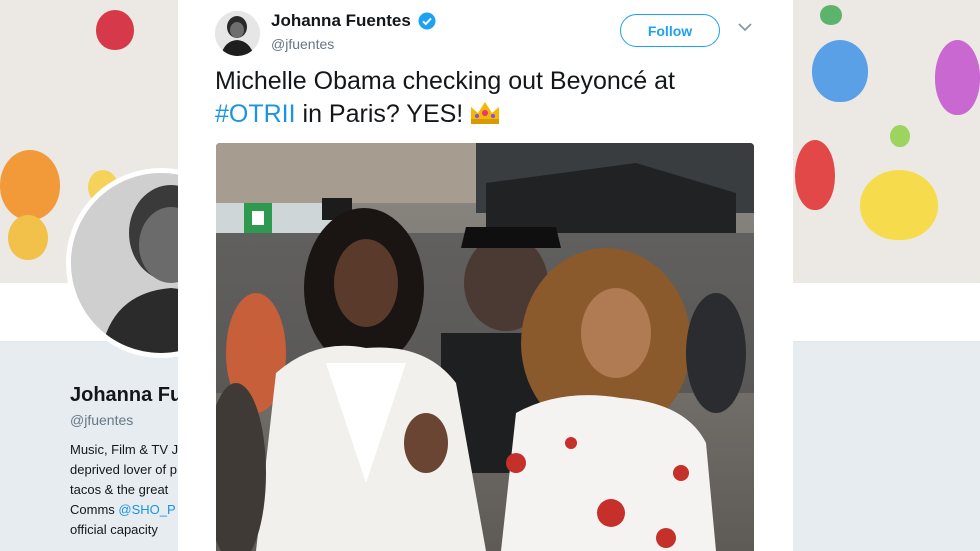  What do you see at coordinates (302, 44) in the screenshot?
I see `author-handle: @jfuentes` at bounding box center [302, 44].